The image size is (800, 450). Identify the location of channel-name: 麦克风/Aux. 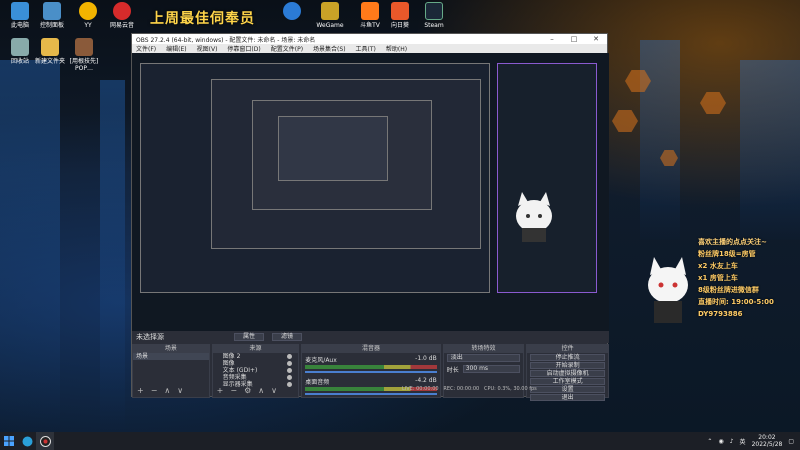
(321, 360).